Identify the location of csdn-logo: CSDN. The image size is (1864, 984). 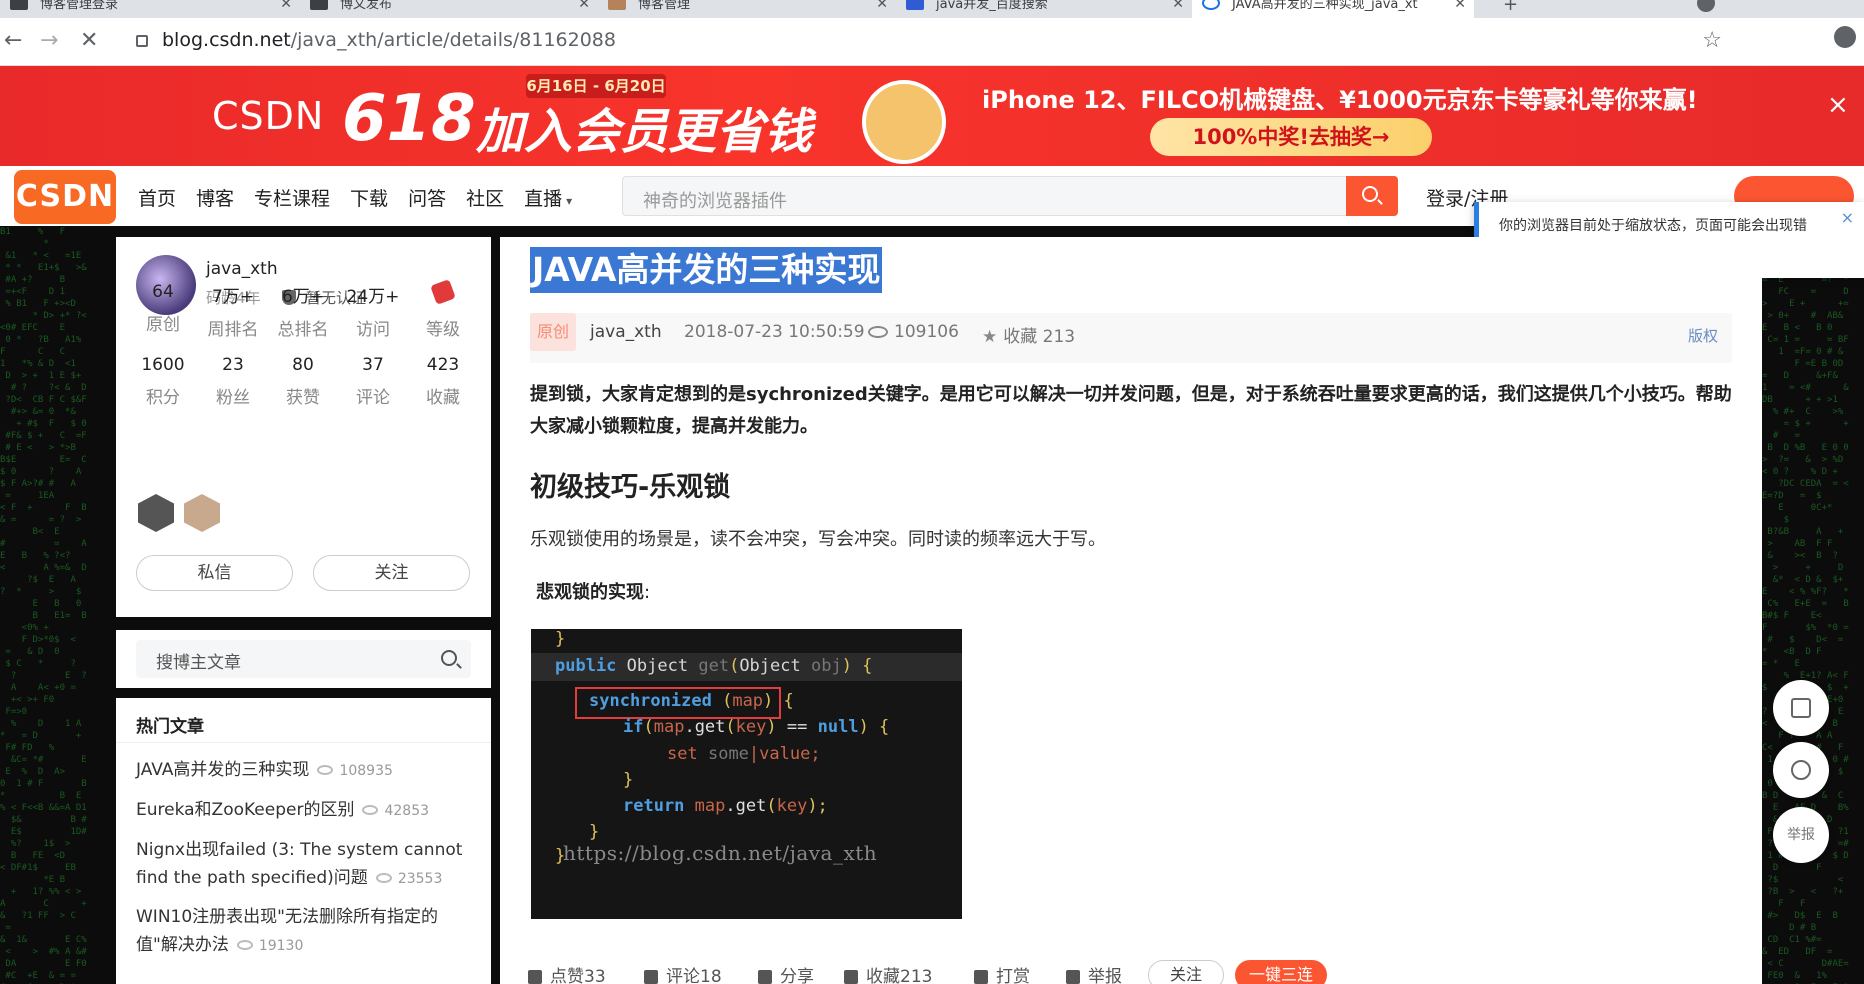
(65, 197).